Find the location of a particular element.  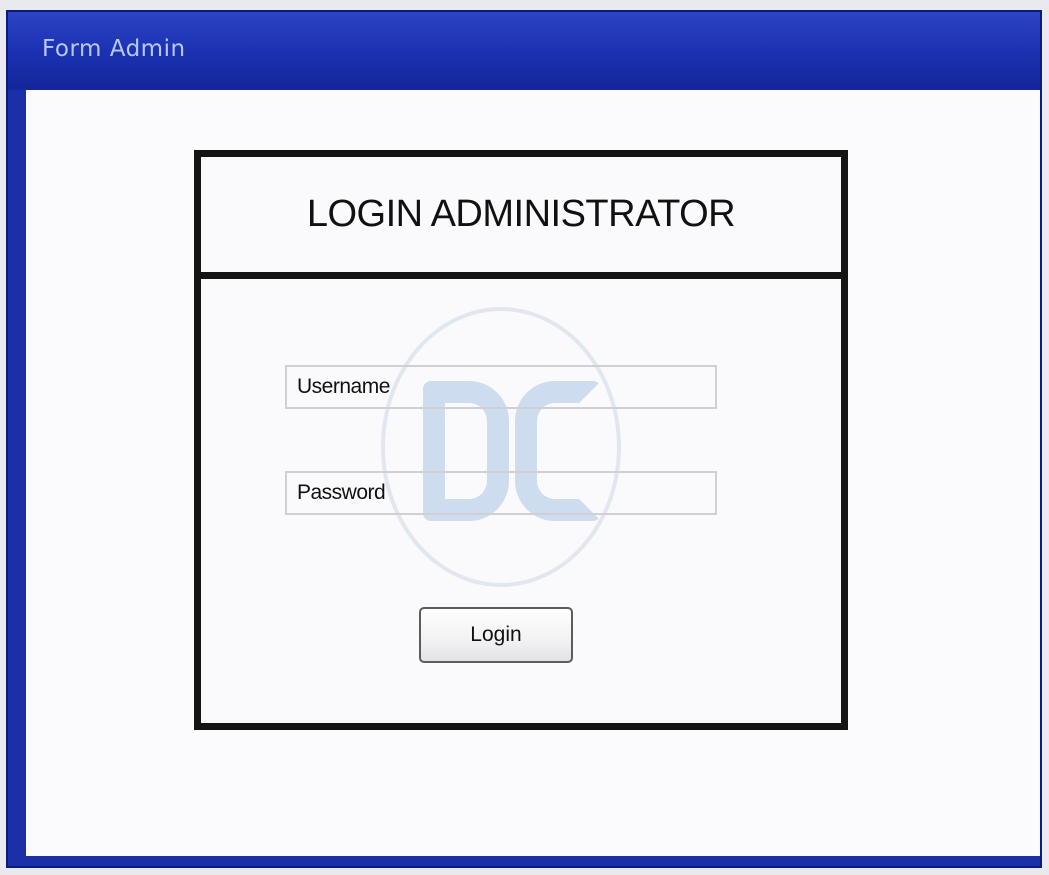

watermark-logo is located at coordinates (501, 447).